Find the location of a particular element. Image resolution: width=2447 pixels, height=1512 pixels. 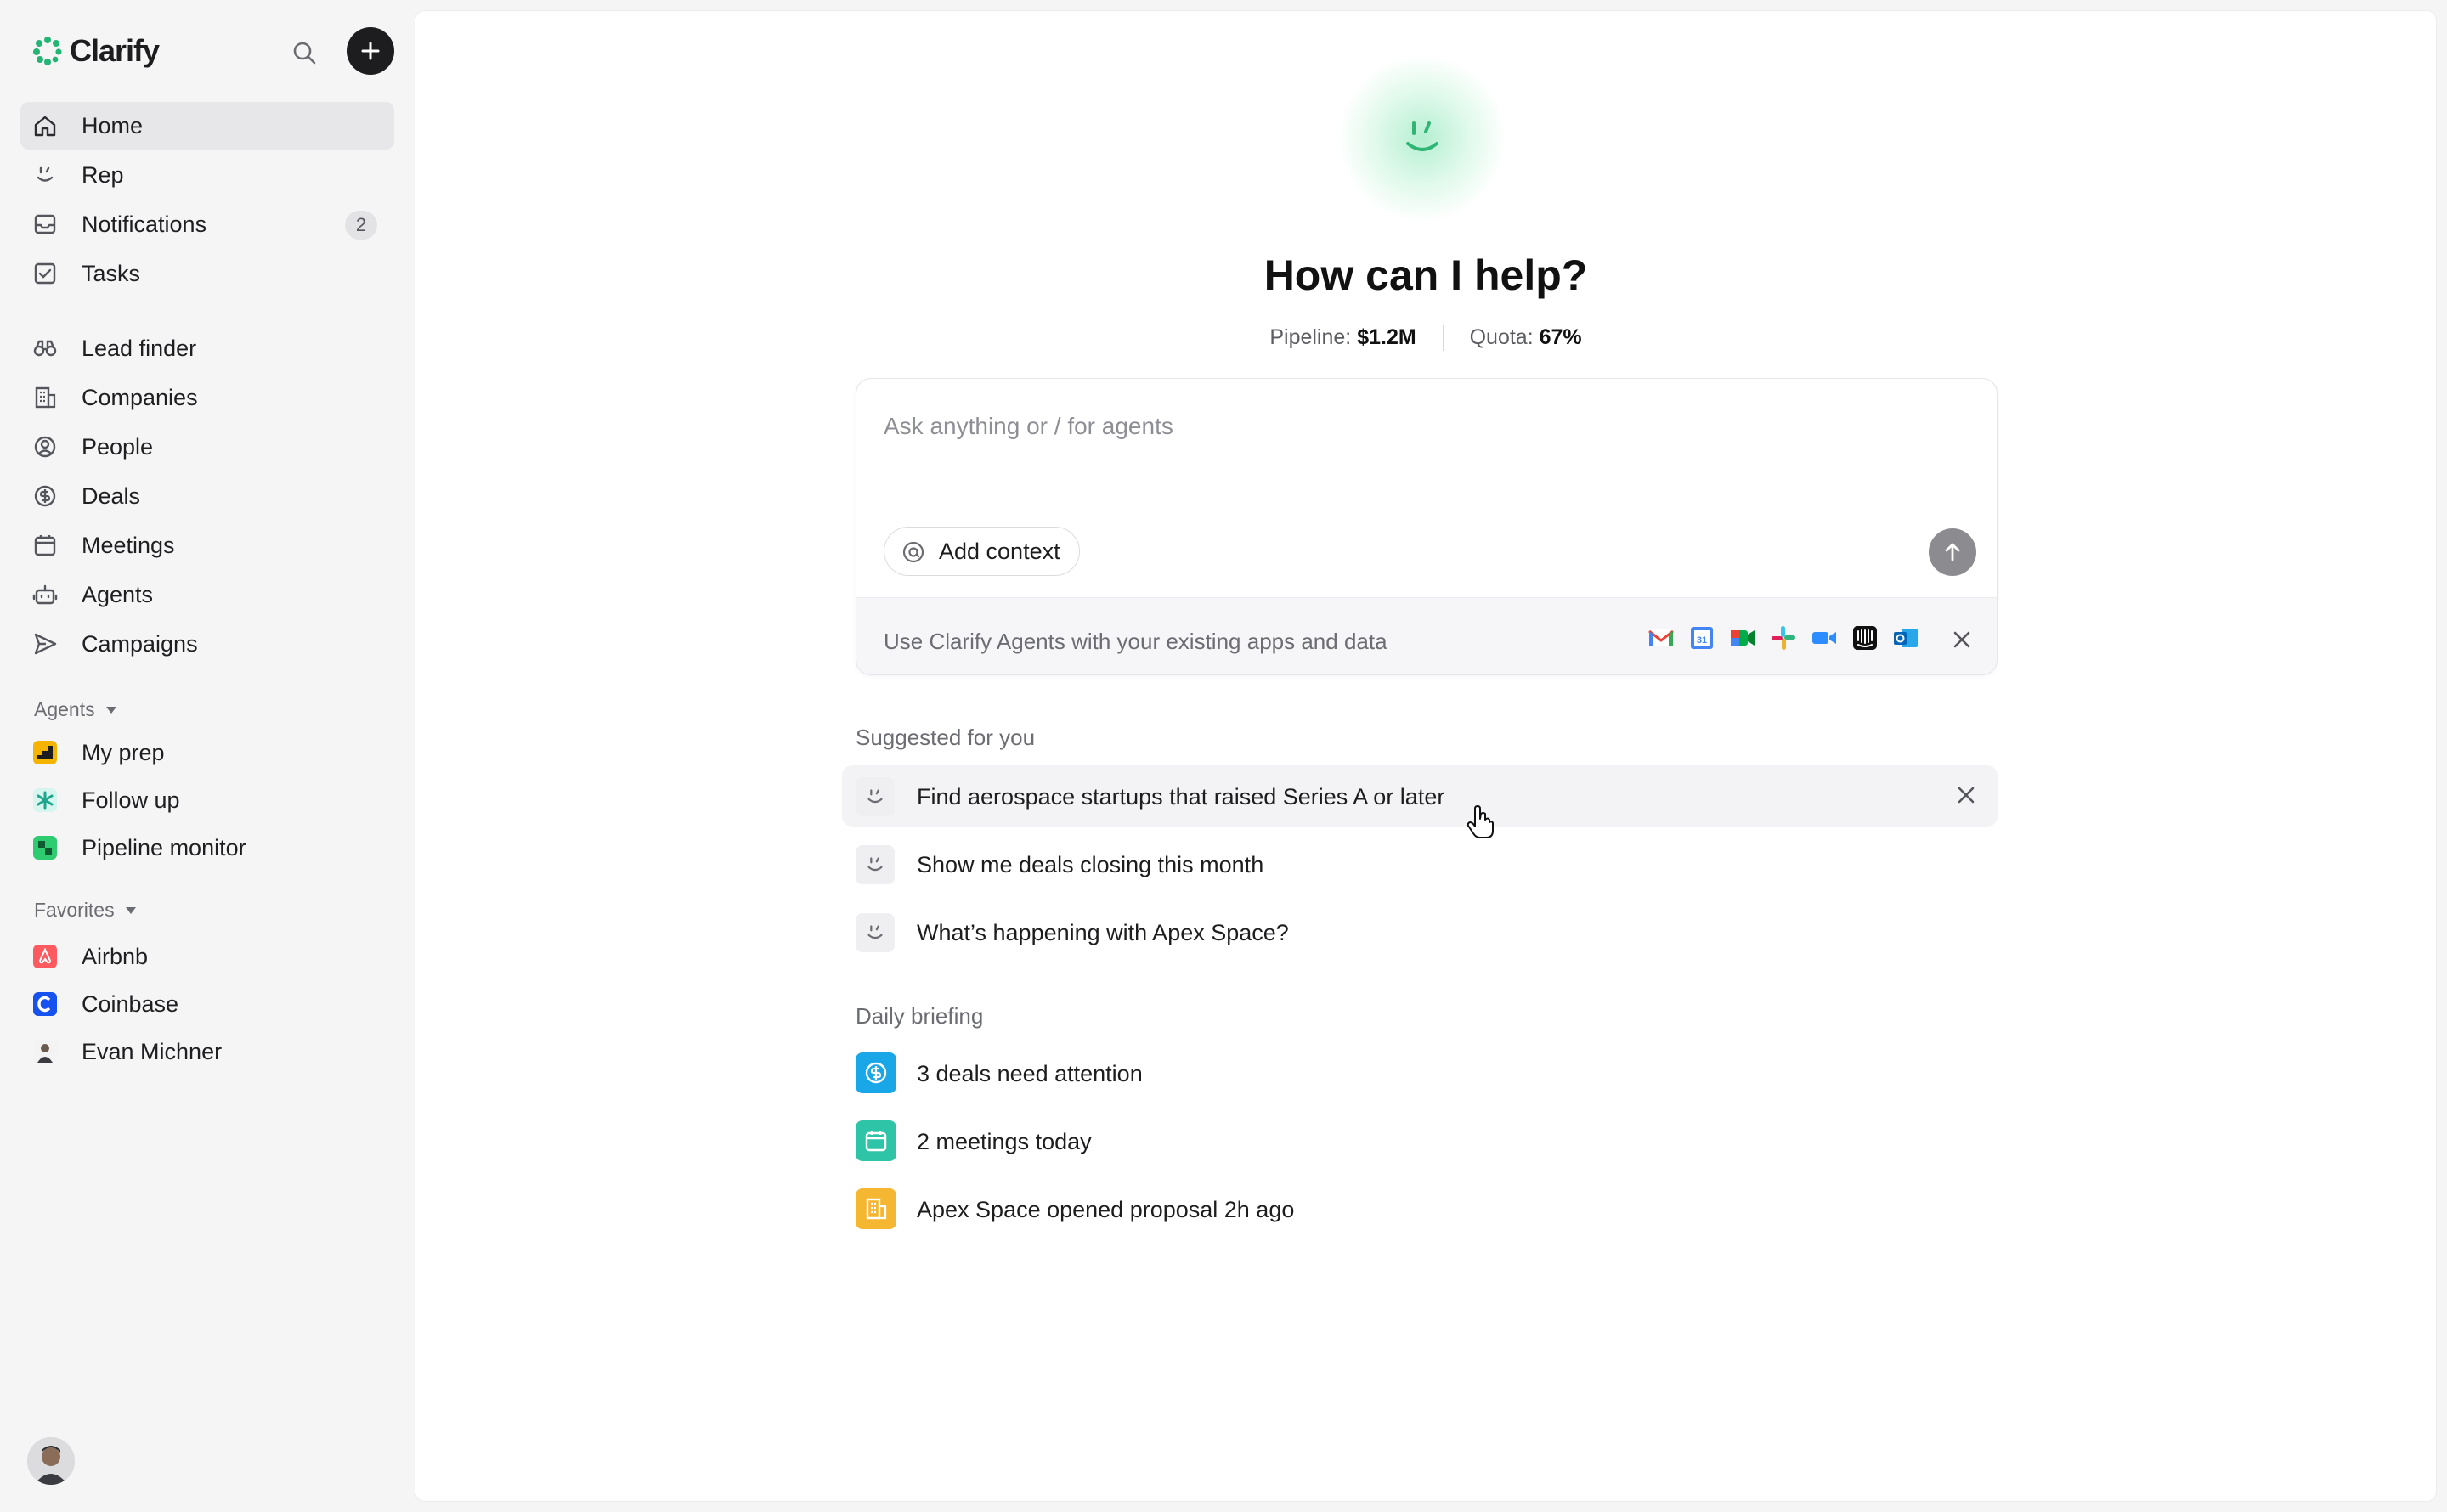

gmail-icon is located at coordinates (1661, 637).